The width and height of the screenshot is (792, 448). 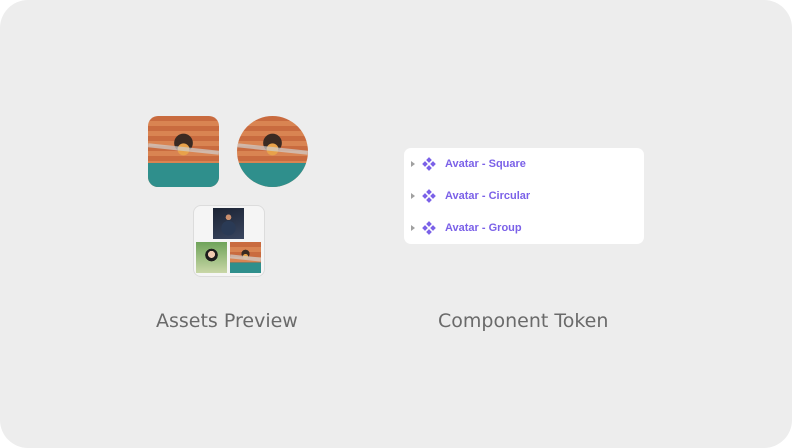 I want to click on avatar-square-preview, so click(x=183, y=151).